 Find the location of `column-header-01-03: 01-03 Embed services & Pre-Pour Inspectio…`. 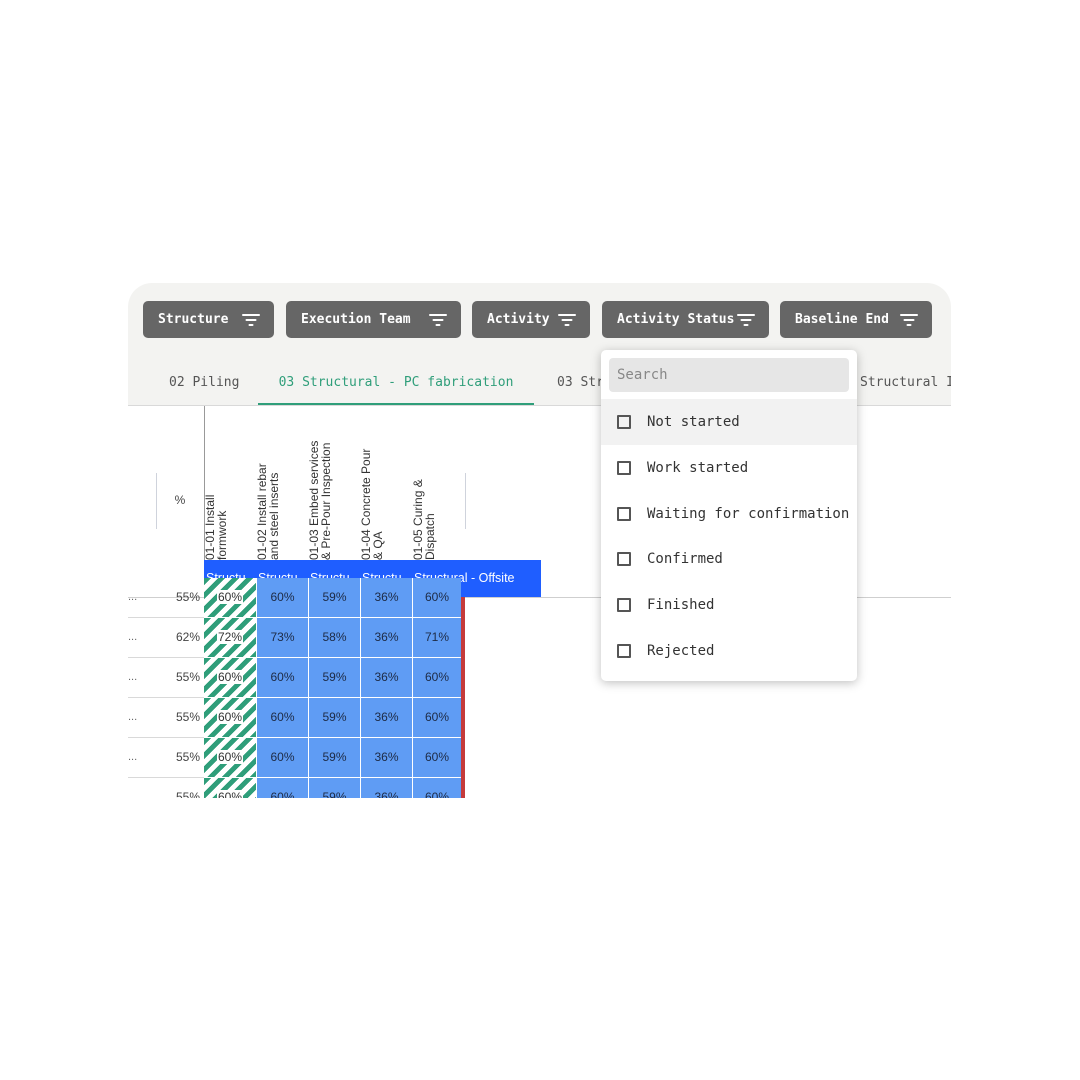

column-header-01-03: 01-03 Embed services & Pre-Pour Inspectio… is located at coordinates (333, 484).